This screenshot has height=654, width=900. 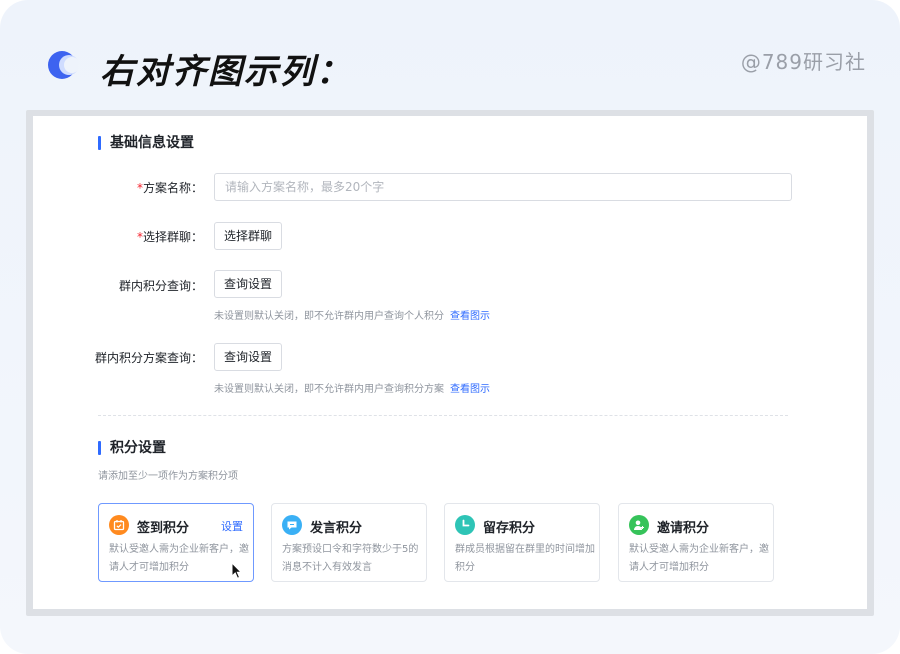 What do you see at coordinates (292, 525) in the screenshot?
I see `chat-bubble-icon` at bounding box center [292, 525].